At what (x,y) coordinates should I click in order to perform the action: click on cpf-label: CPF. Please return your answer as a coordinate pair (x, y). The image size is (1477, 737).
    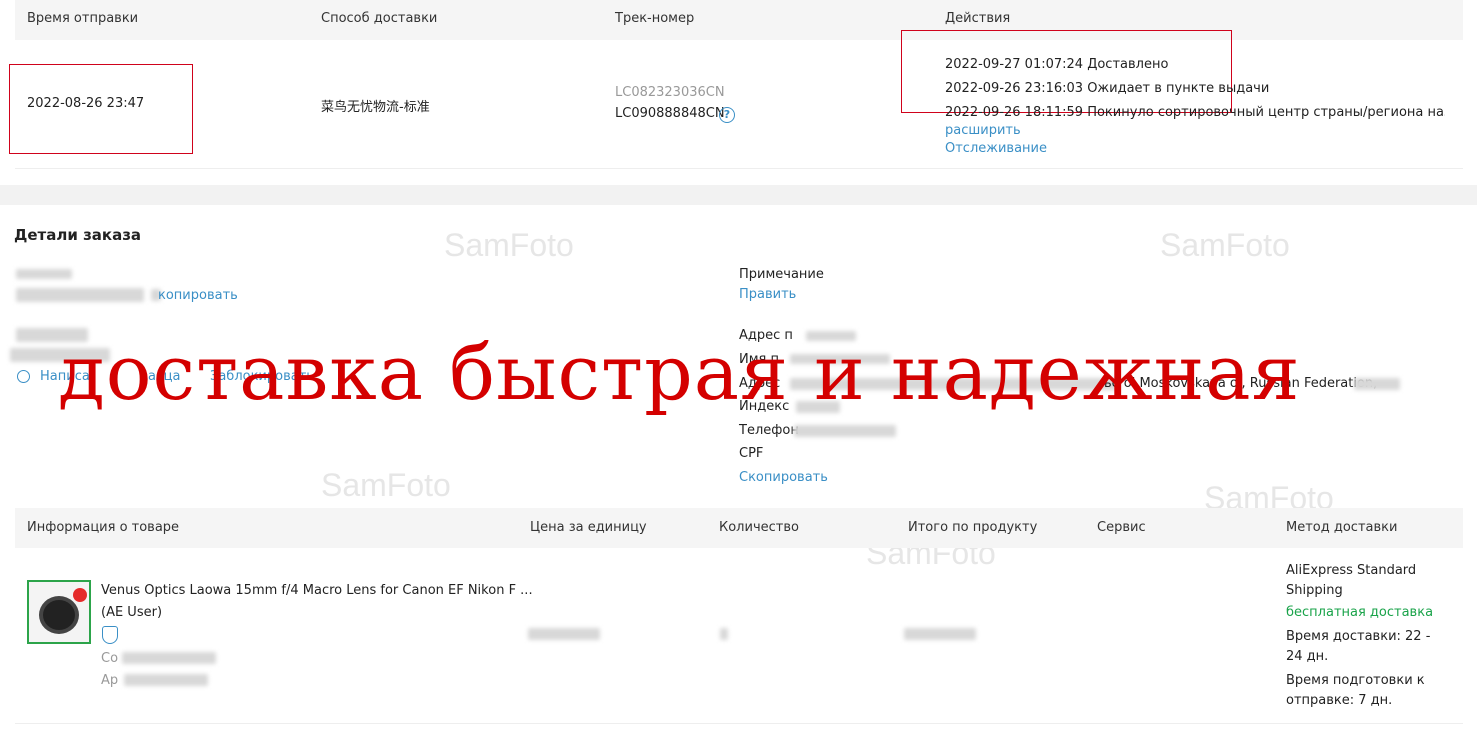
    Looking at the image, I should click on (751, 453).